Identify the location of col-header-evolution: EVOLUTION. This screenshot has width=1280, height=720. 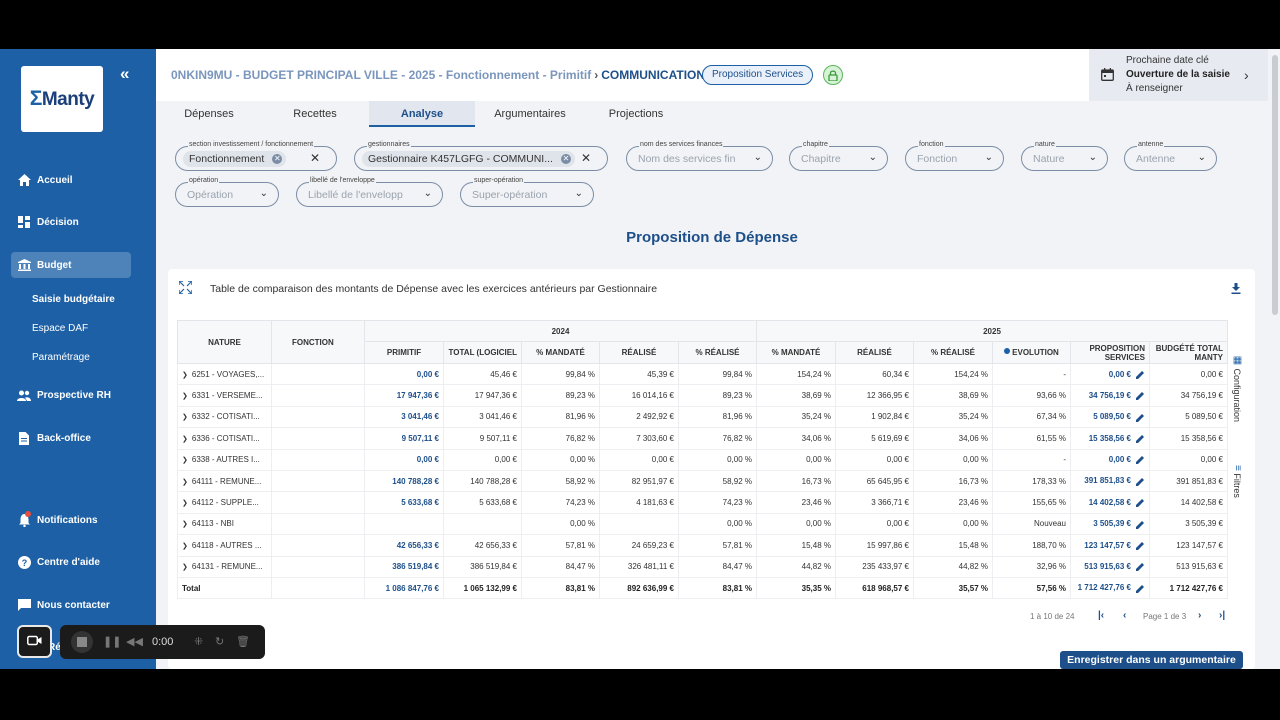
(1031, 352).